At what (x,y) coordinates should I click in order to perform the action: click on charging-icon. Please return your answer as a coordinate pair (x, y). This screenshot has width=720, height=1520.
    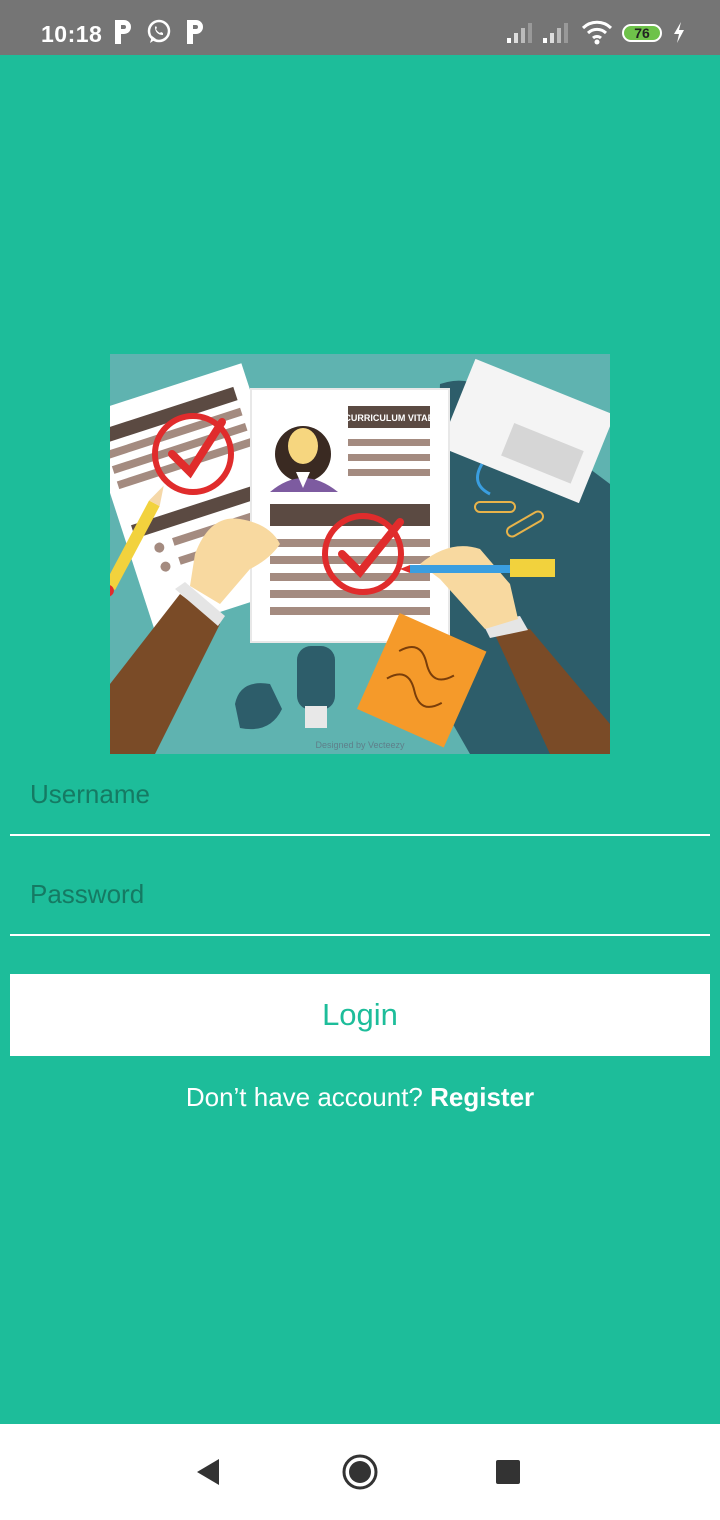
    Looking at the image, I should click on (679, 32).